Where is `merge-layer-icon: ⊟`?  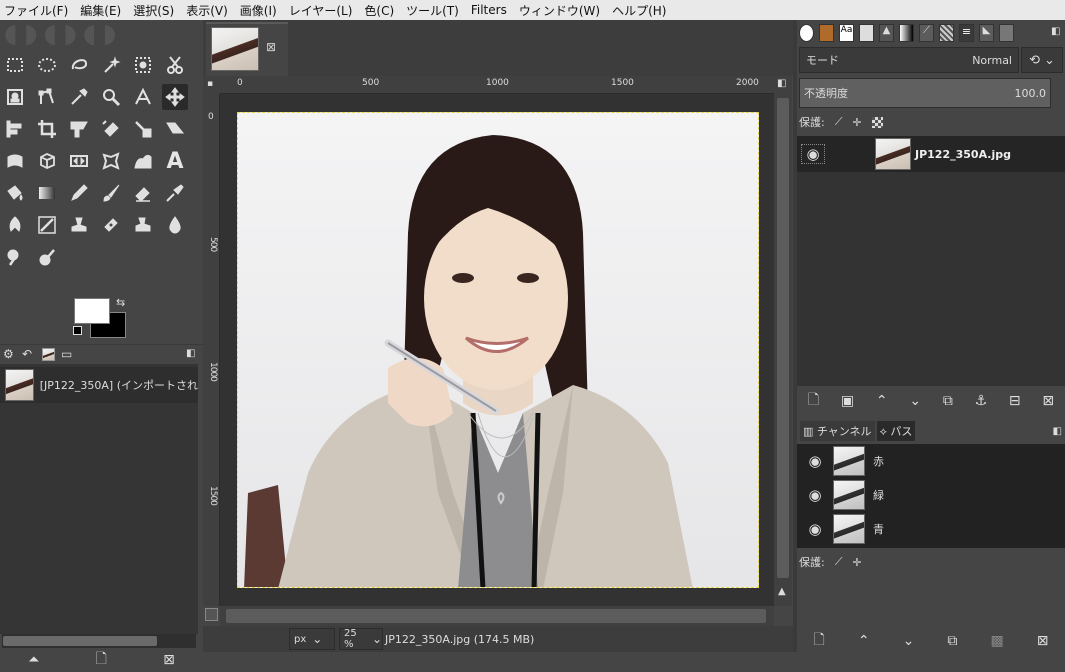
merge-layer-icon: ⊟ is located at coordinates (1015, 401).